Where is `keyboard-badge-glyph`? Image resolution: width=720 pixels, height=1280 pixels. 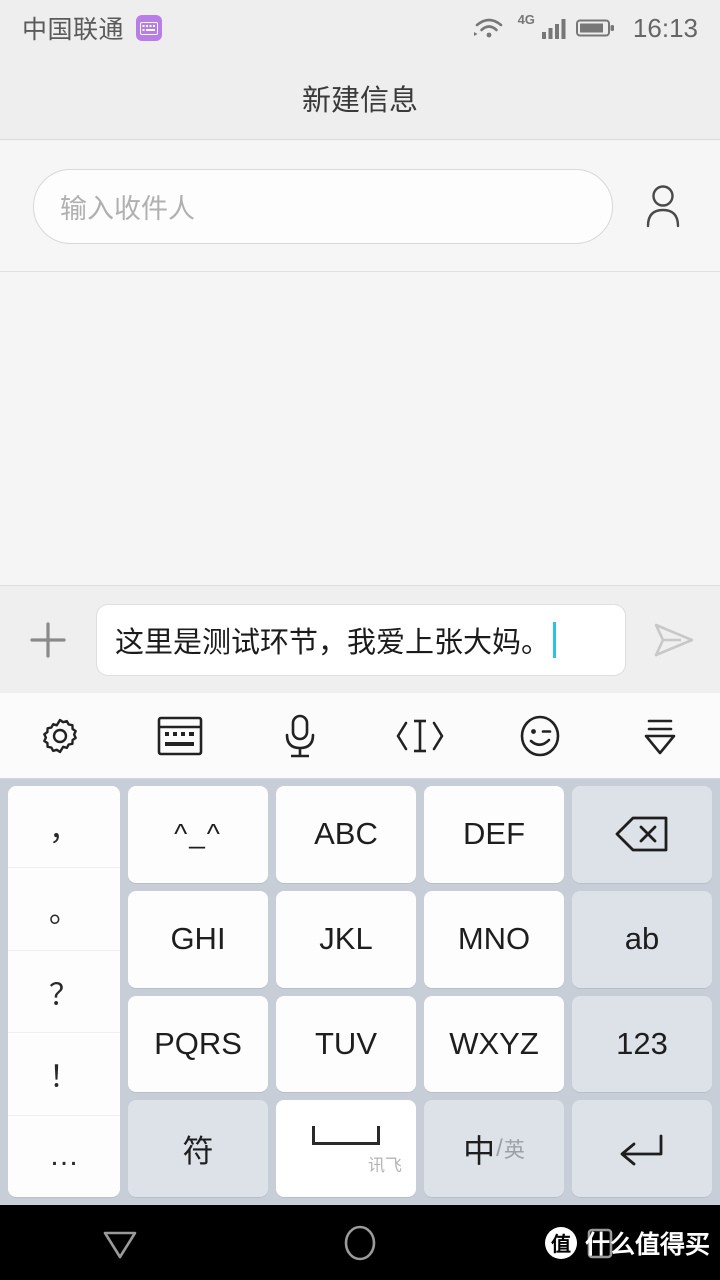 keyboard-badge-glyph is located at coordinates (149, 28).